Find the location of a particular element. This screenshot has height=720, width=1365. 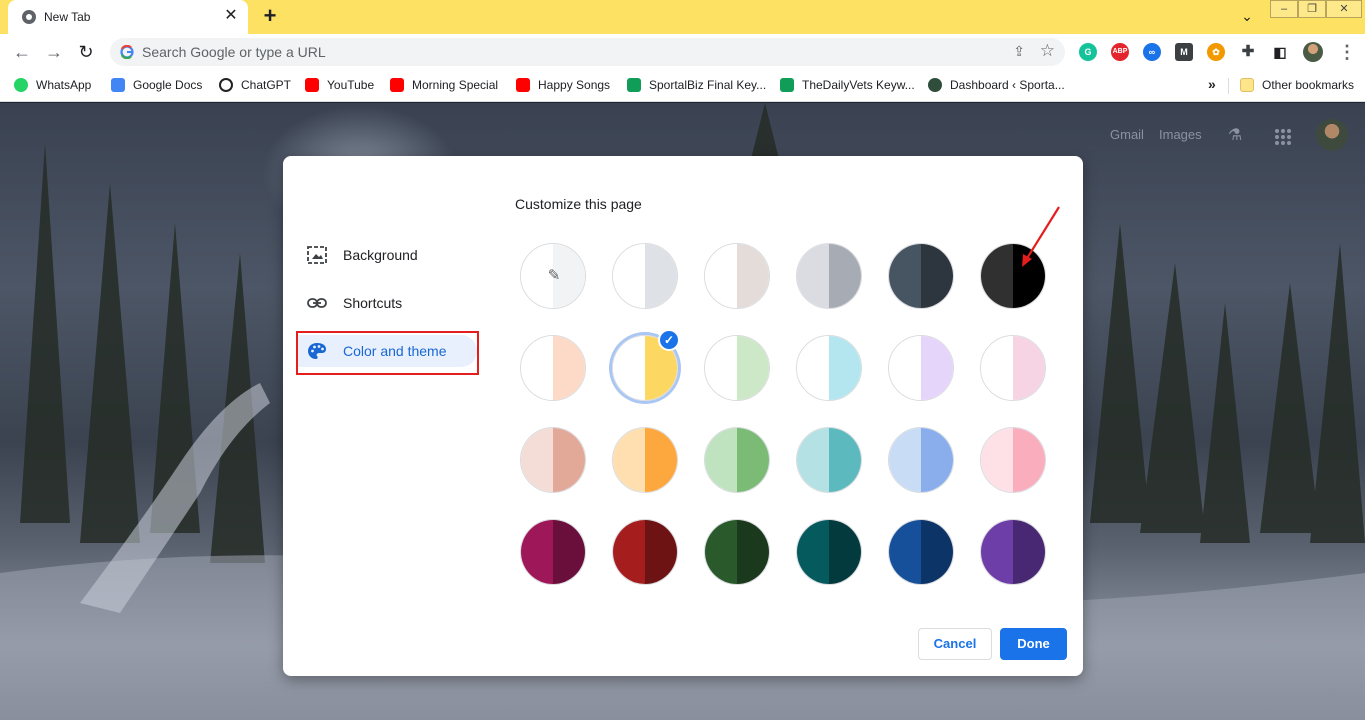

other-bookmarks-folder: Other bookmarks is located at coordinates (1297, 86).